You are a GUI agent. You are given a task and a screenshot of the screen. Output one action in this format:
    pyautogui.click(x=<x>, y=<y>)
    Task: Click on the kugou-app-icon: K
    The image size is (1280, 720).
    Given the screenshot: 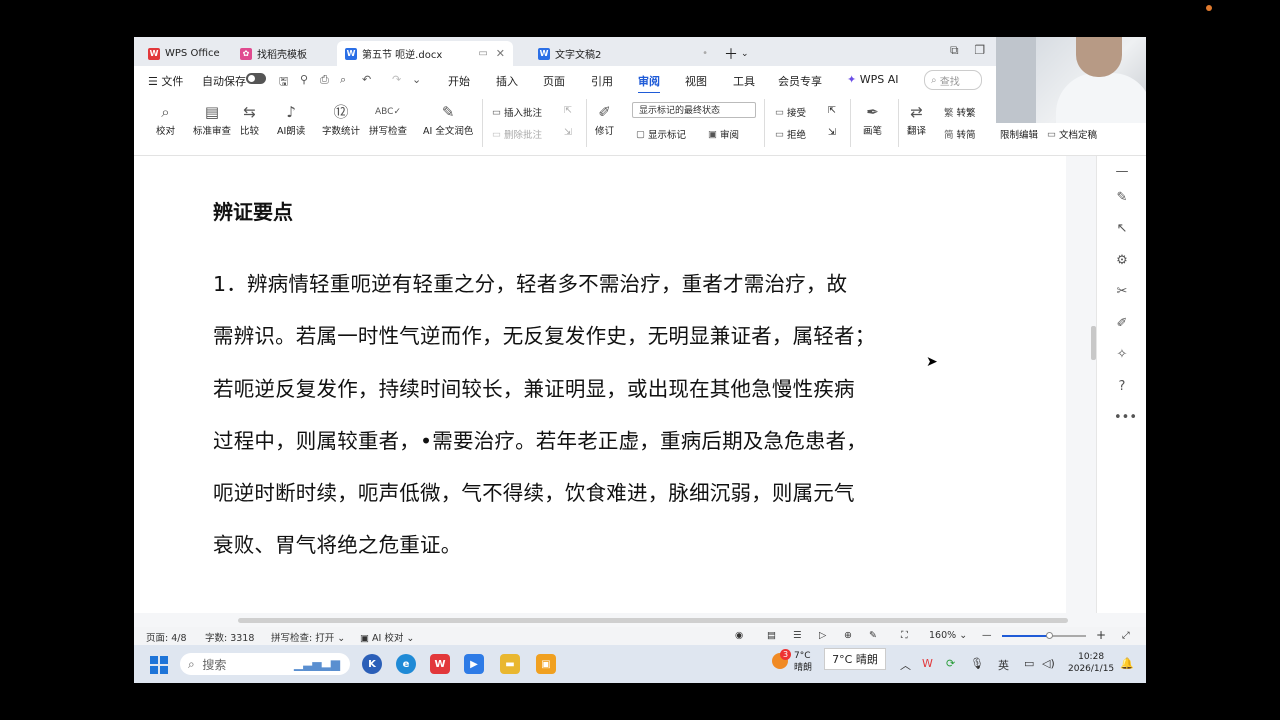 What is the action you would take?
    pyautogui.click(x=372, y=664)
    